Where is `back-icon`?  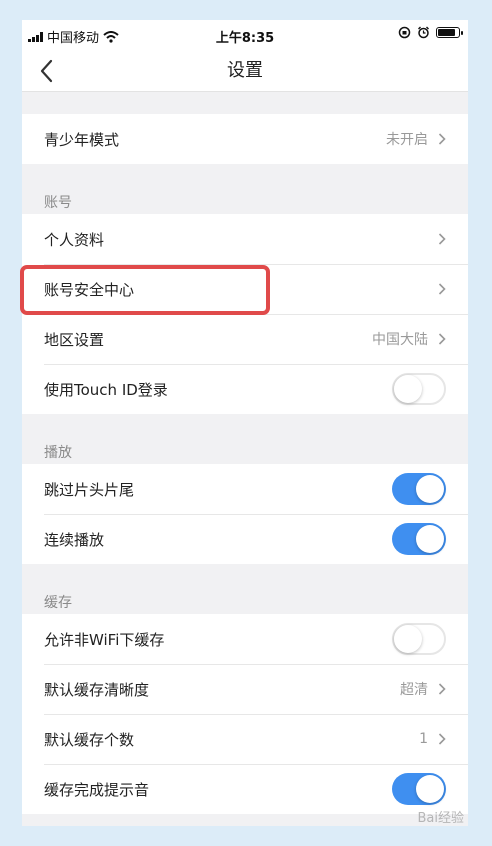
back-icon is located at coordinates (48, 71).